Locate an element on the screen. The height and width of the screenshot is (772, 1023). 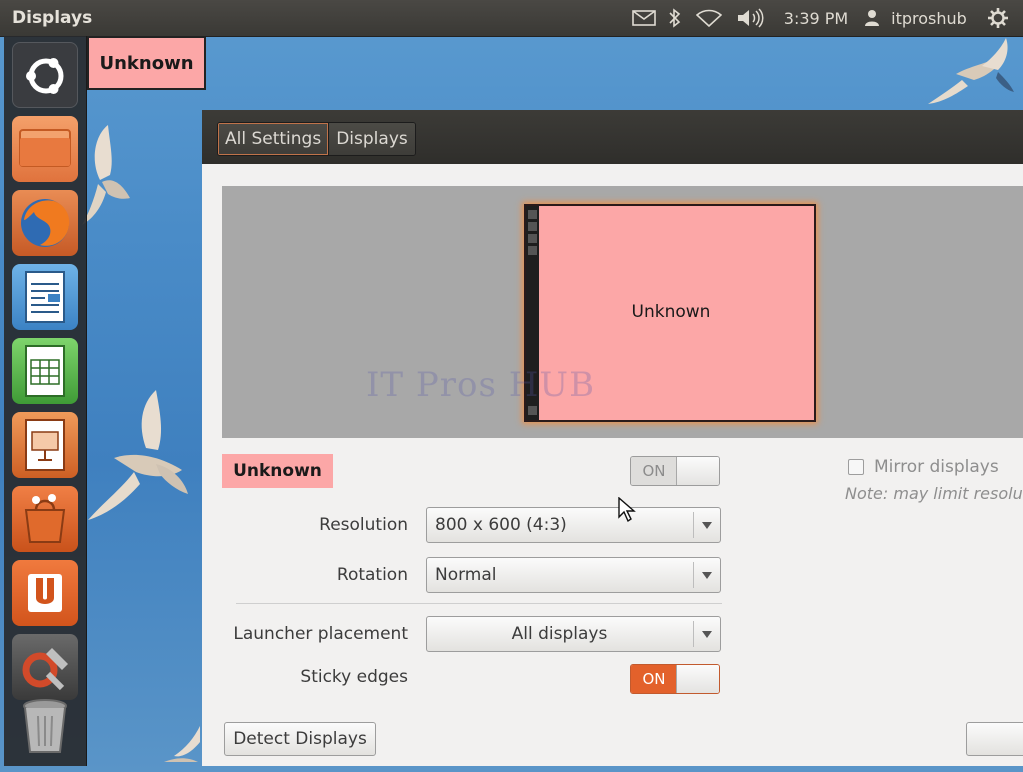
volume-icon is located at coordinates (750, 18).